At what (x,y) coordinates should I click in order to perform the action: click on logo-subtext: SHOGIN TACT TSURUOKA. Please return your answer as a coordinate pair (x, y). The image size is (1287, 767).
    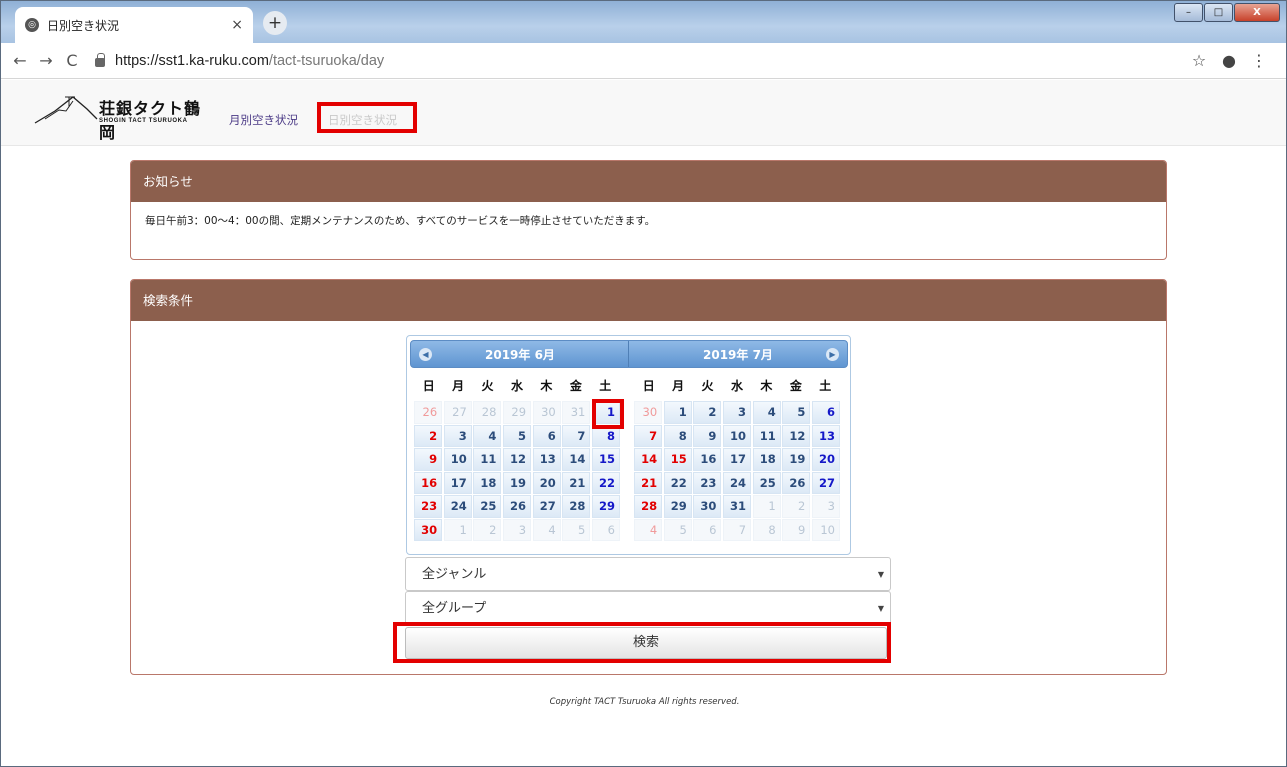
    Looking at the image, I should click on (143, 121).